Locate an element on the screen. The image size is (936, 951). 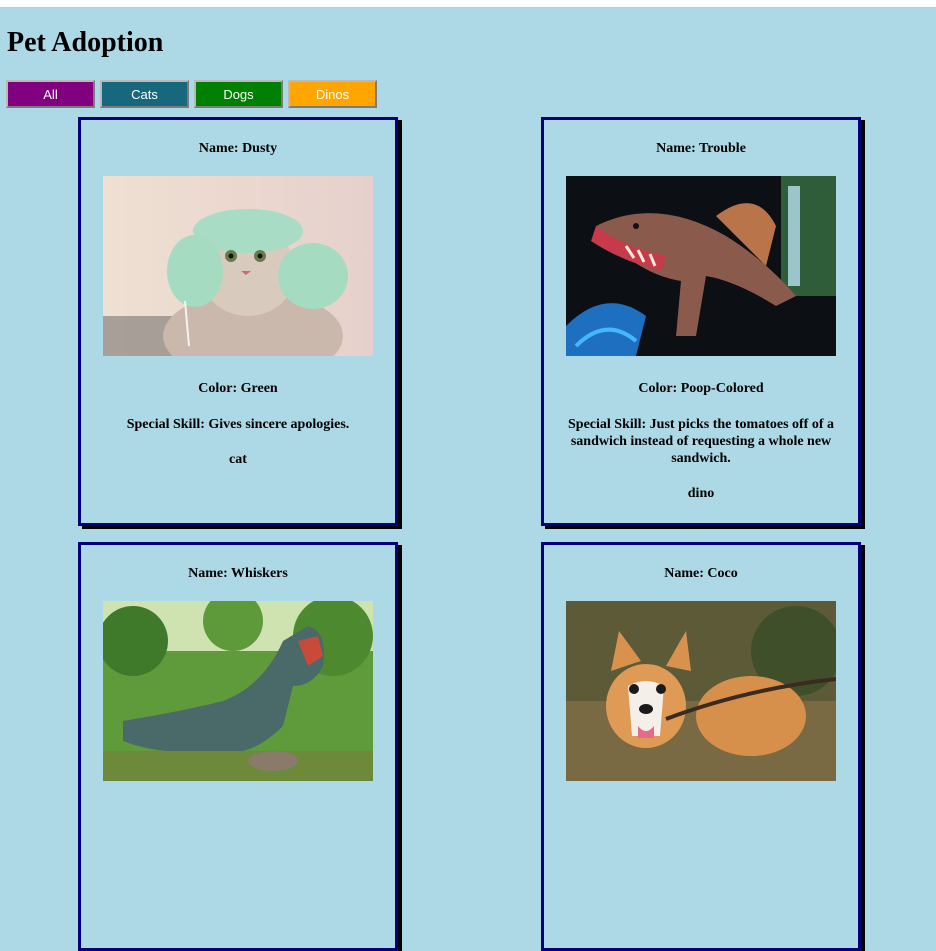
pet-photo-dog is located at coordinates (701, 691).